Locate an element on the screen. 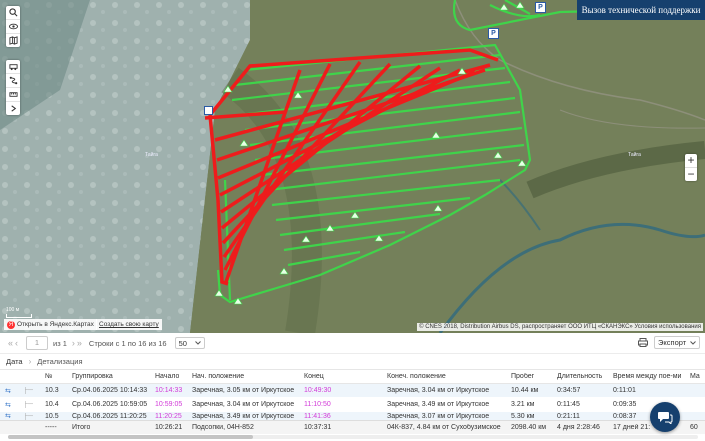 This screenshot has height=441, width=705. col-header-end: Конец is located at coordinates (314, 376).